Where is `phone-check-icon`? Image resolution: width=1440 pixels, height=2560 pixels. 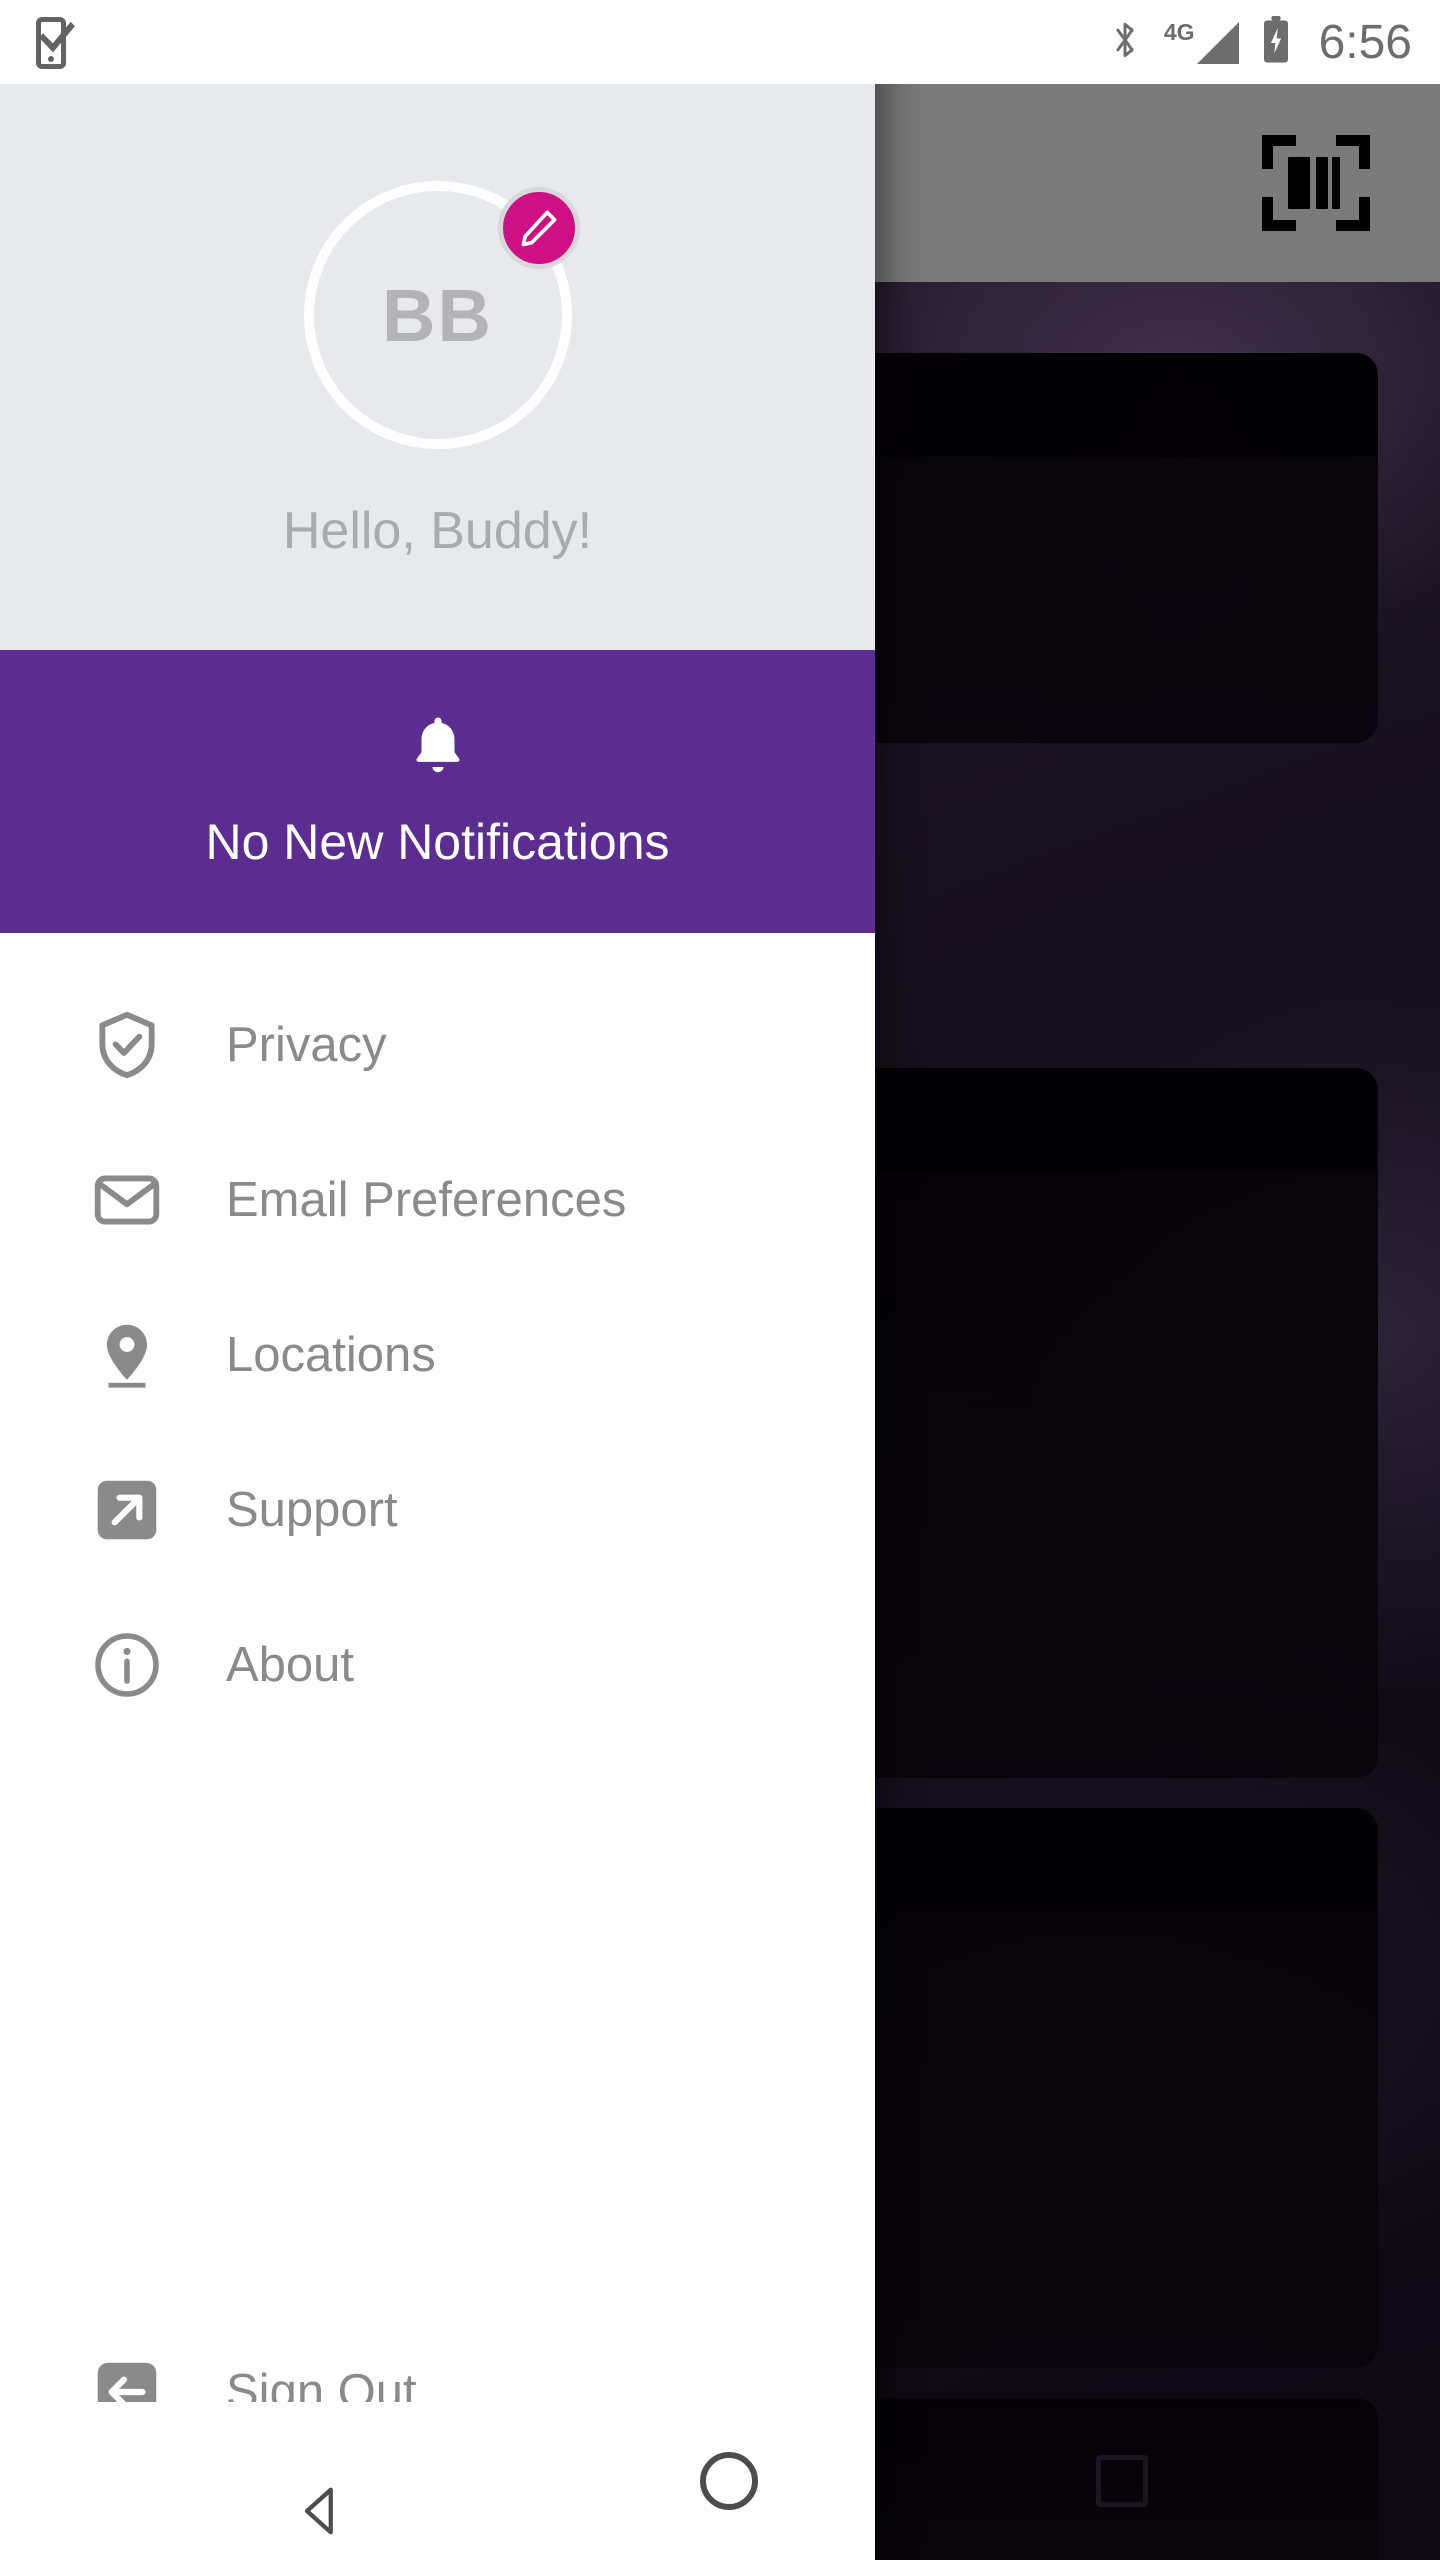
phone-check-icon is located at coordinates (50, 41).